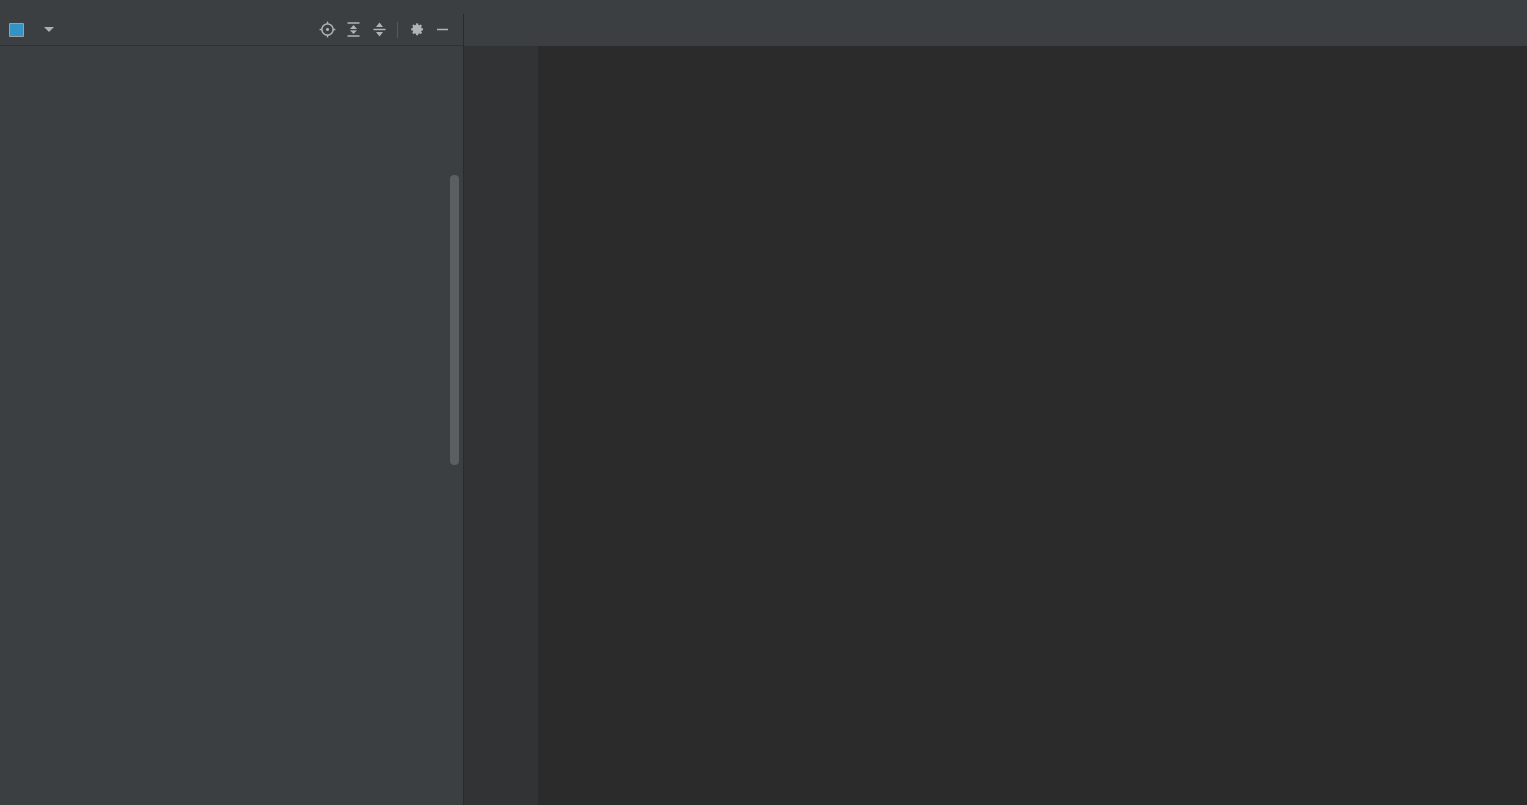 This screenshot has width=1527, height=805. What do you see at coordinates (27, 29) in the screenshot?
I see `project-panel-title-group` at bounding box center [27, 29].